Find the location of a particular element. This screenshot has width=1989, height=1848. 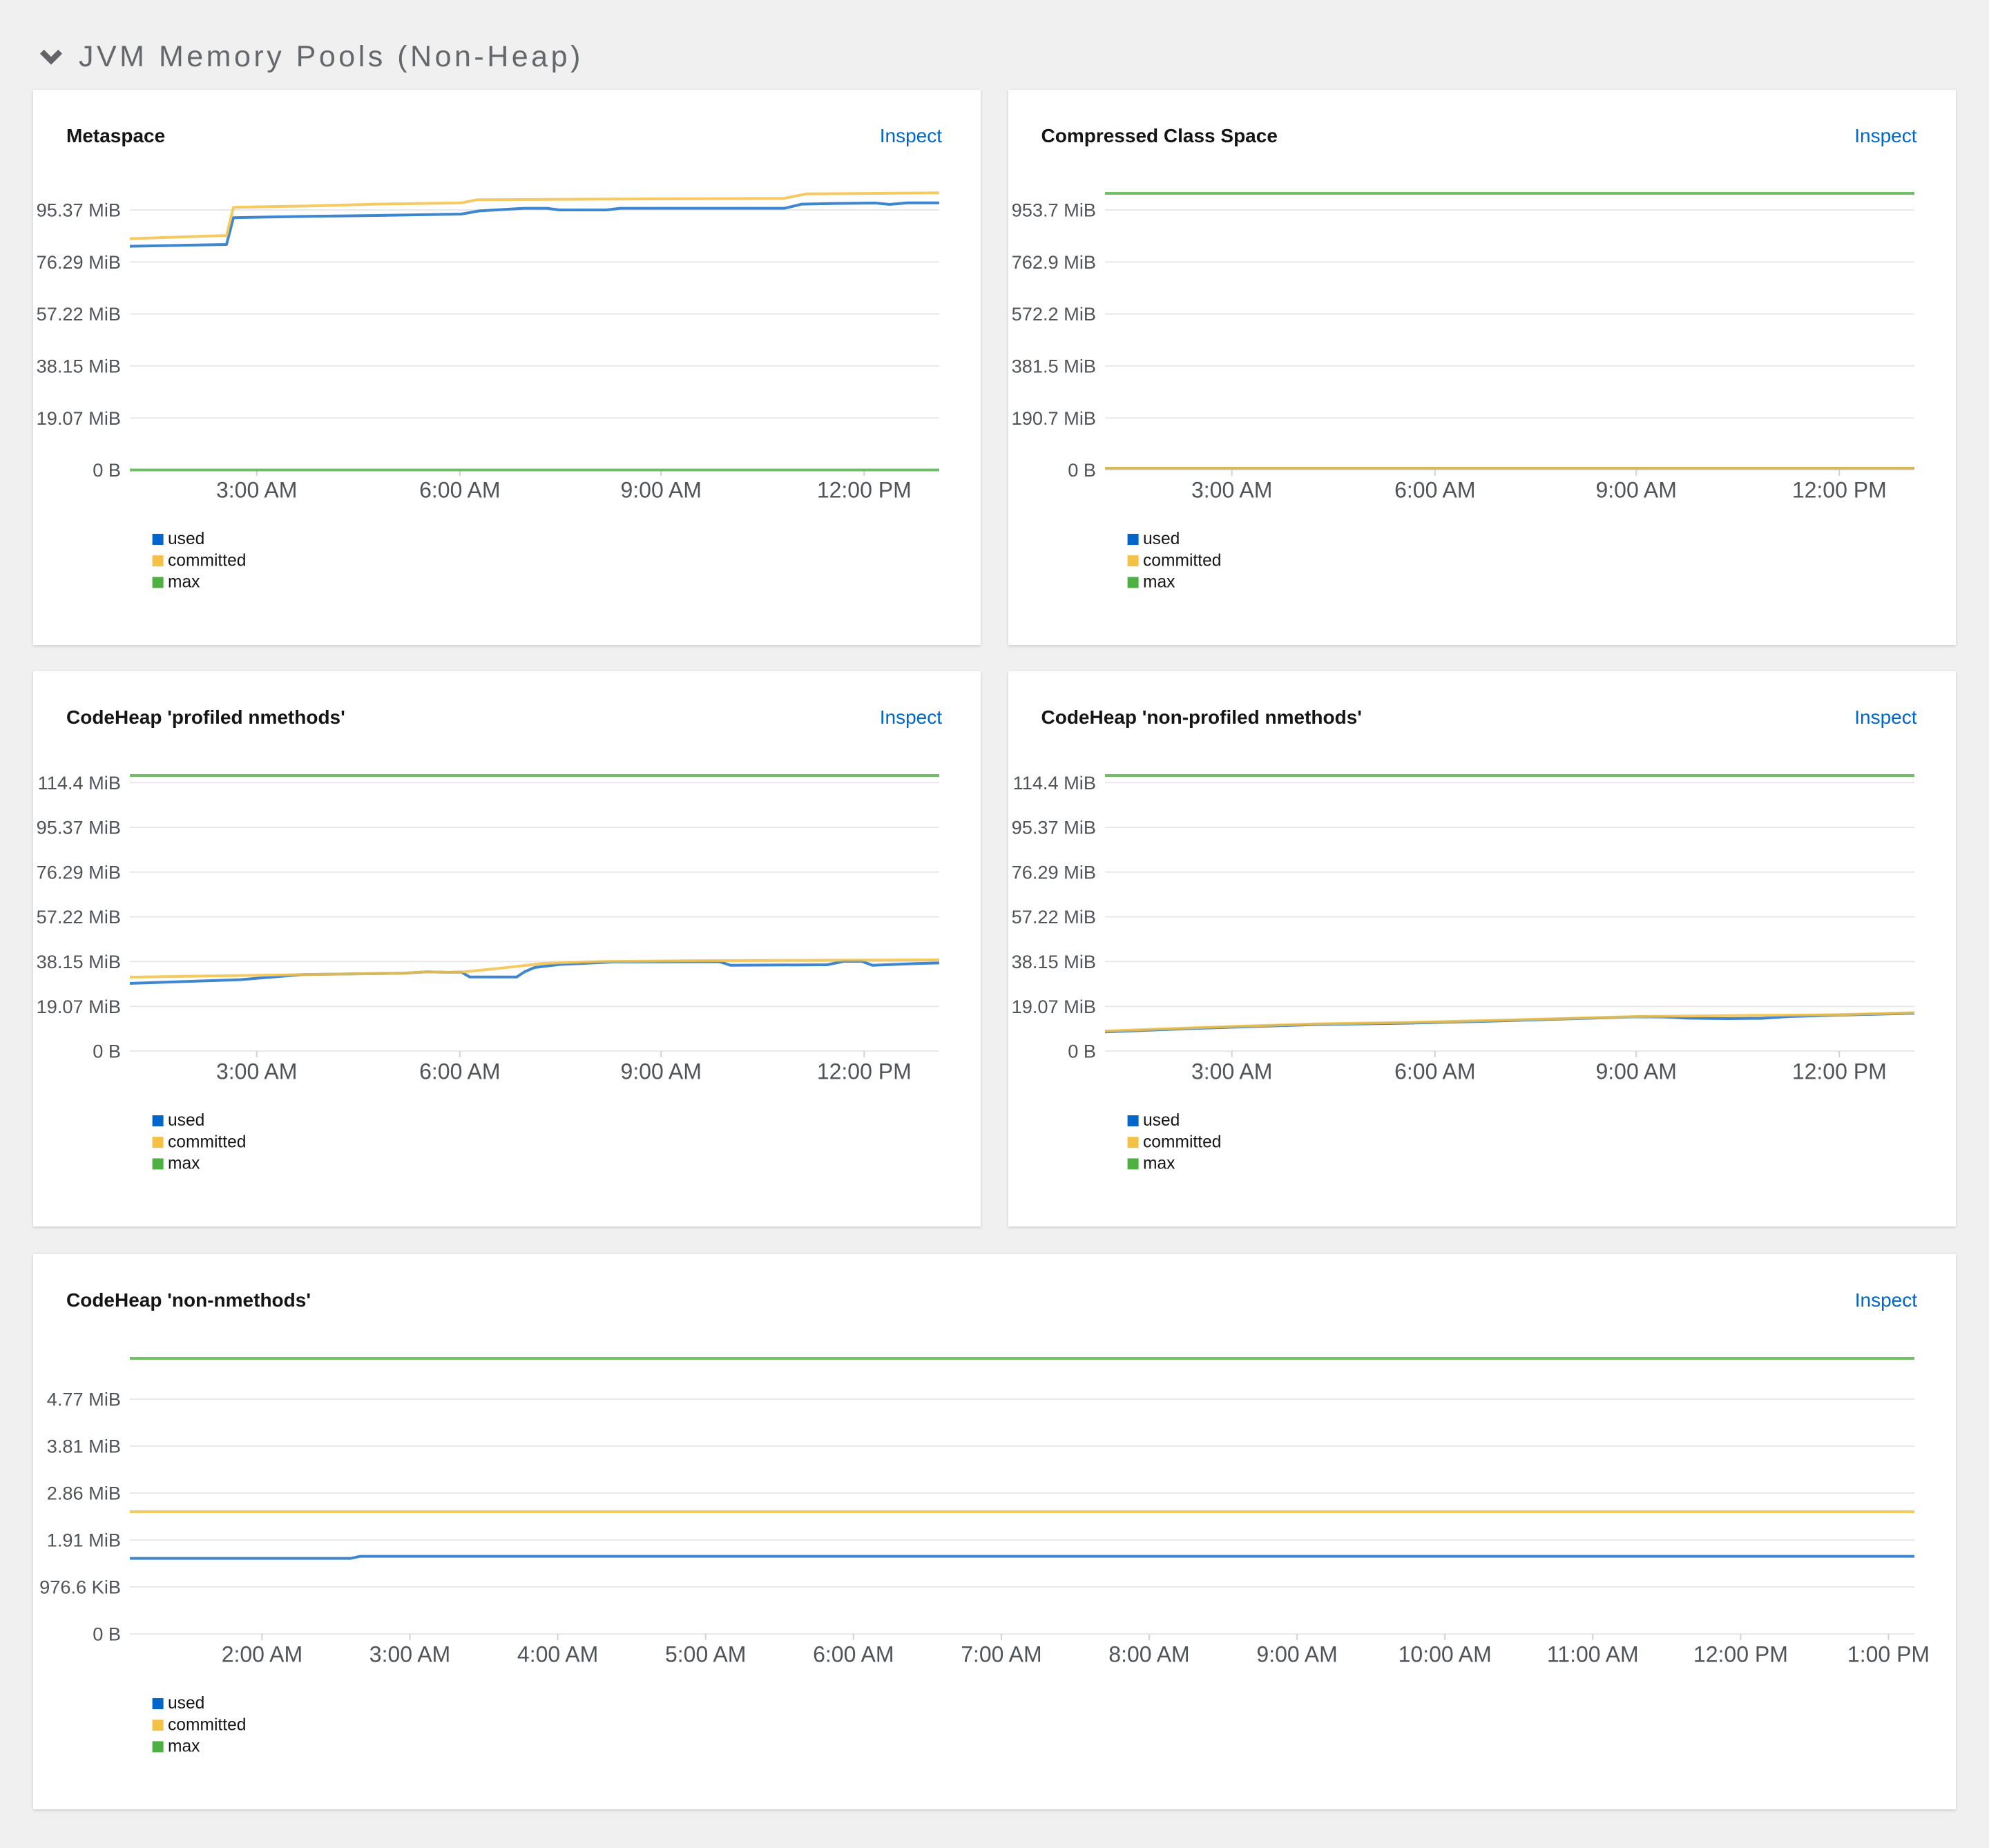

svg-text: 3.81 MiB is located at coordinates (84, 1446).